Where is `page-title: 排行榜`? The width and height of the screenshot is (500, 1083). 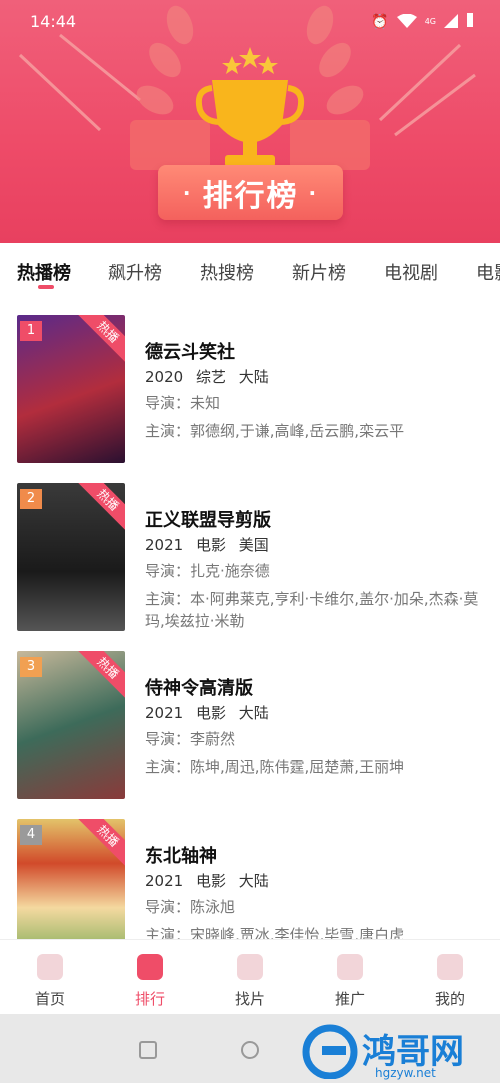
page-title: 排行榜 is located at coordinates (250, 196).